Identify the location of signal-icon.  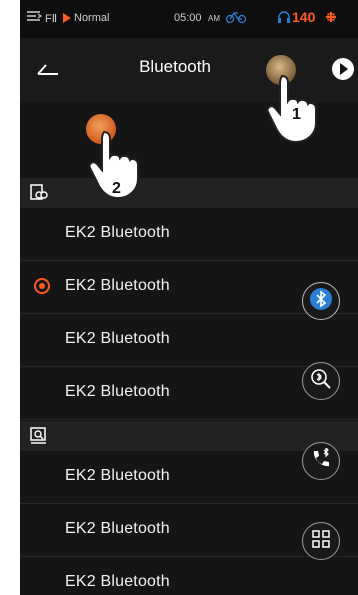
(331, 18).